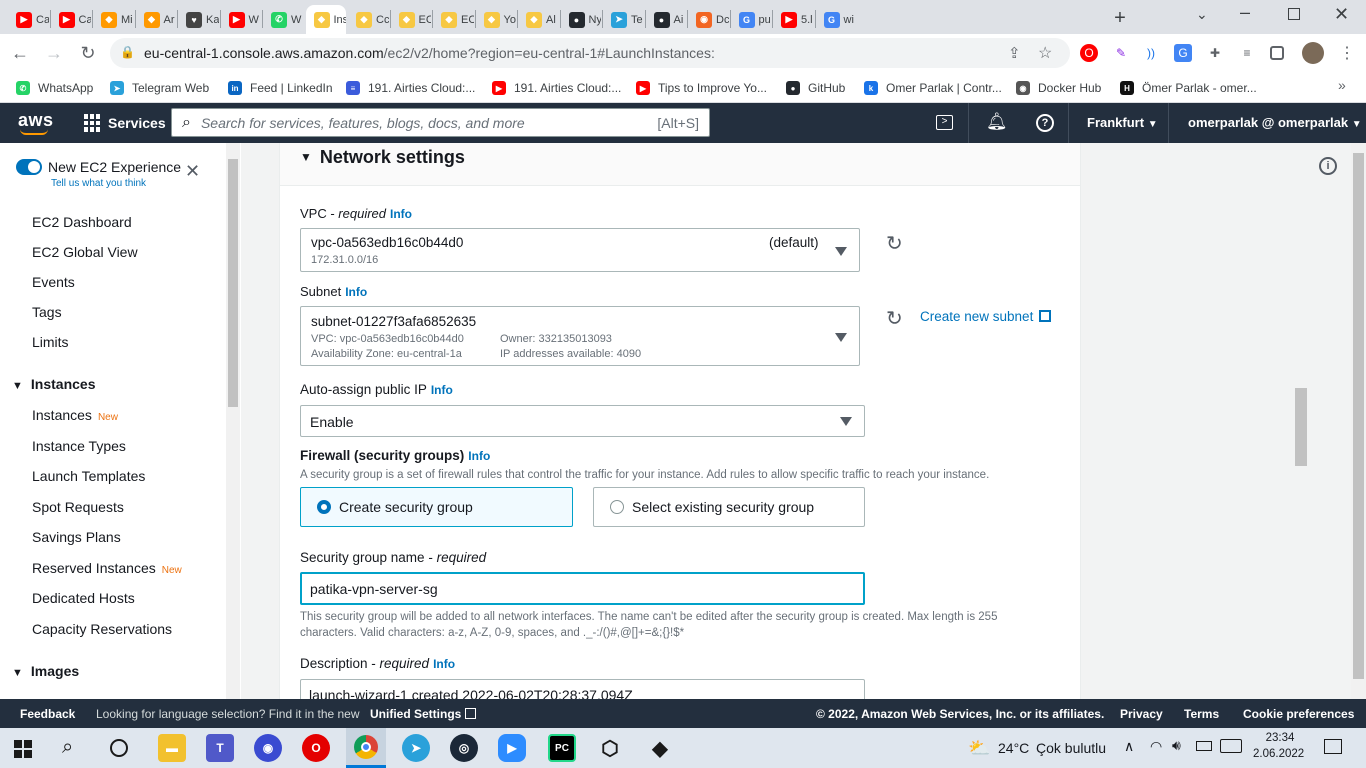 The height and width of the screenshot is (768, 1366). I want to click on terms-link: Terms, so click(1201, 714).